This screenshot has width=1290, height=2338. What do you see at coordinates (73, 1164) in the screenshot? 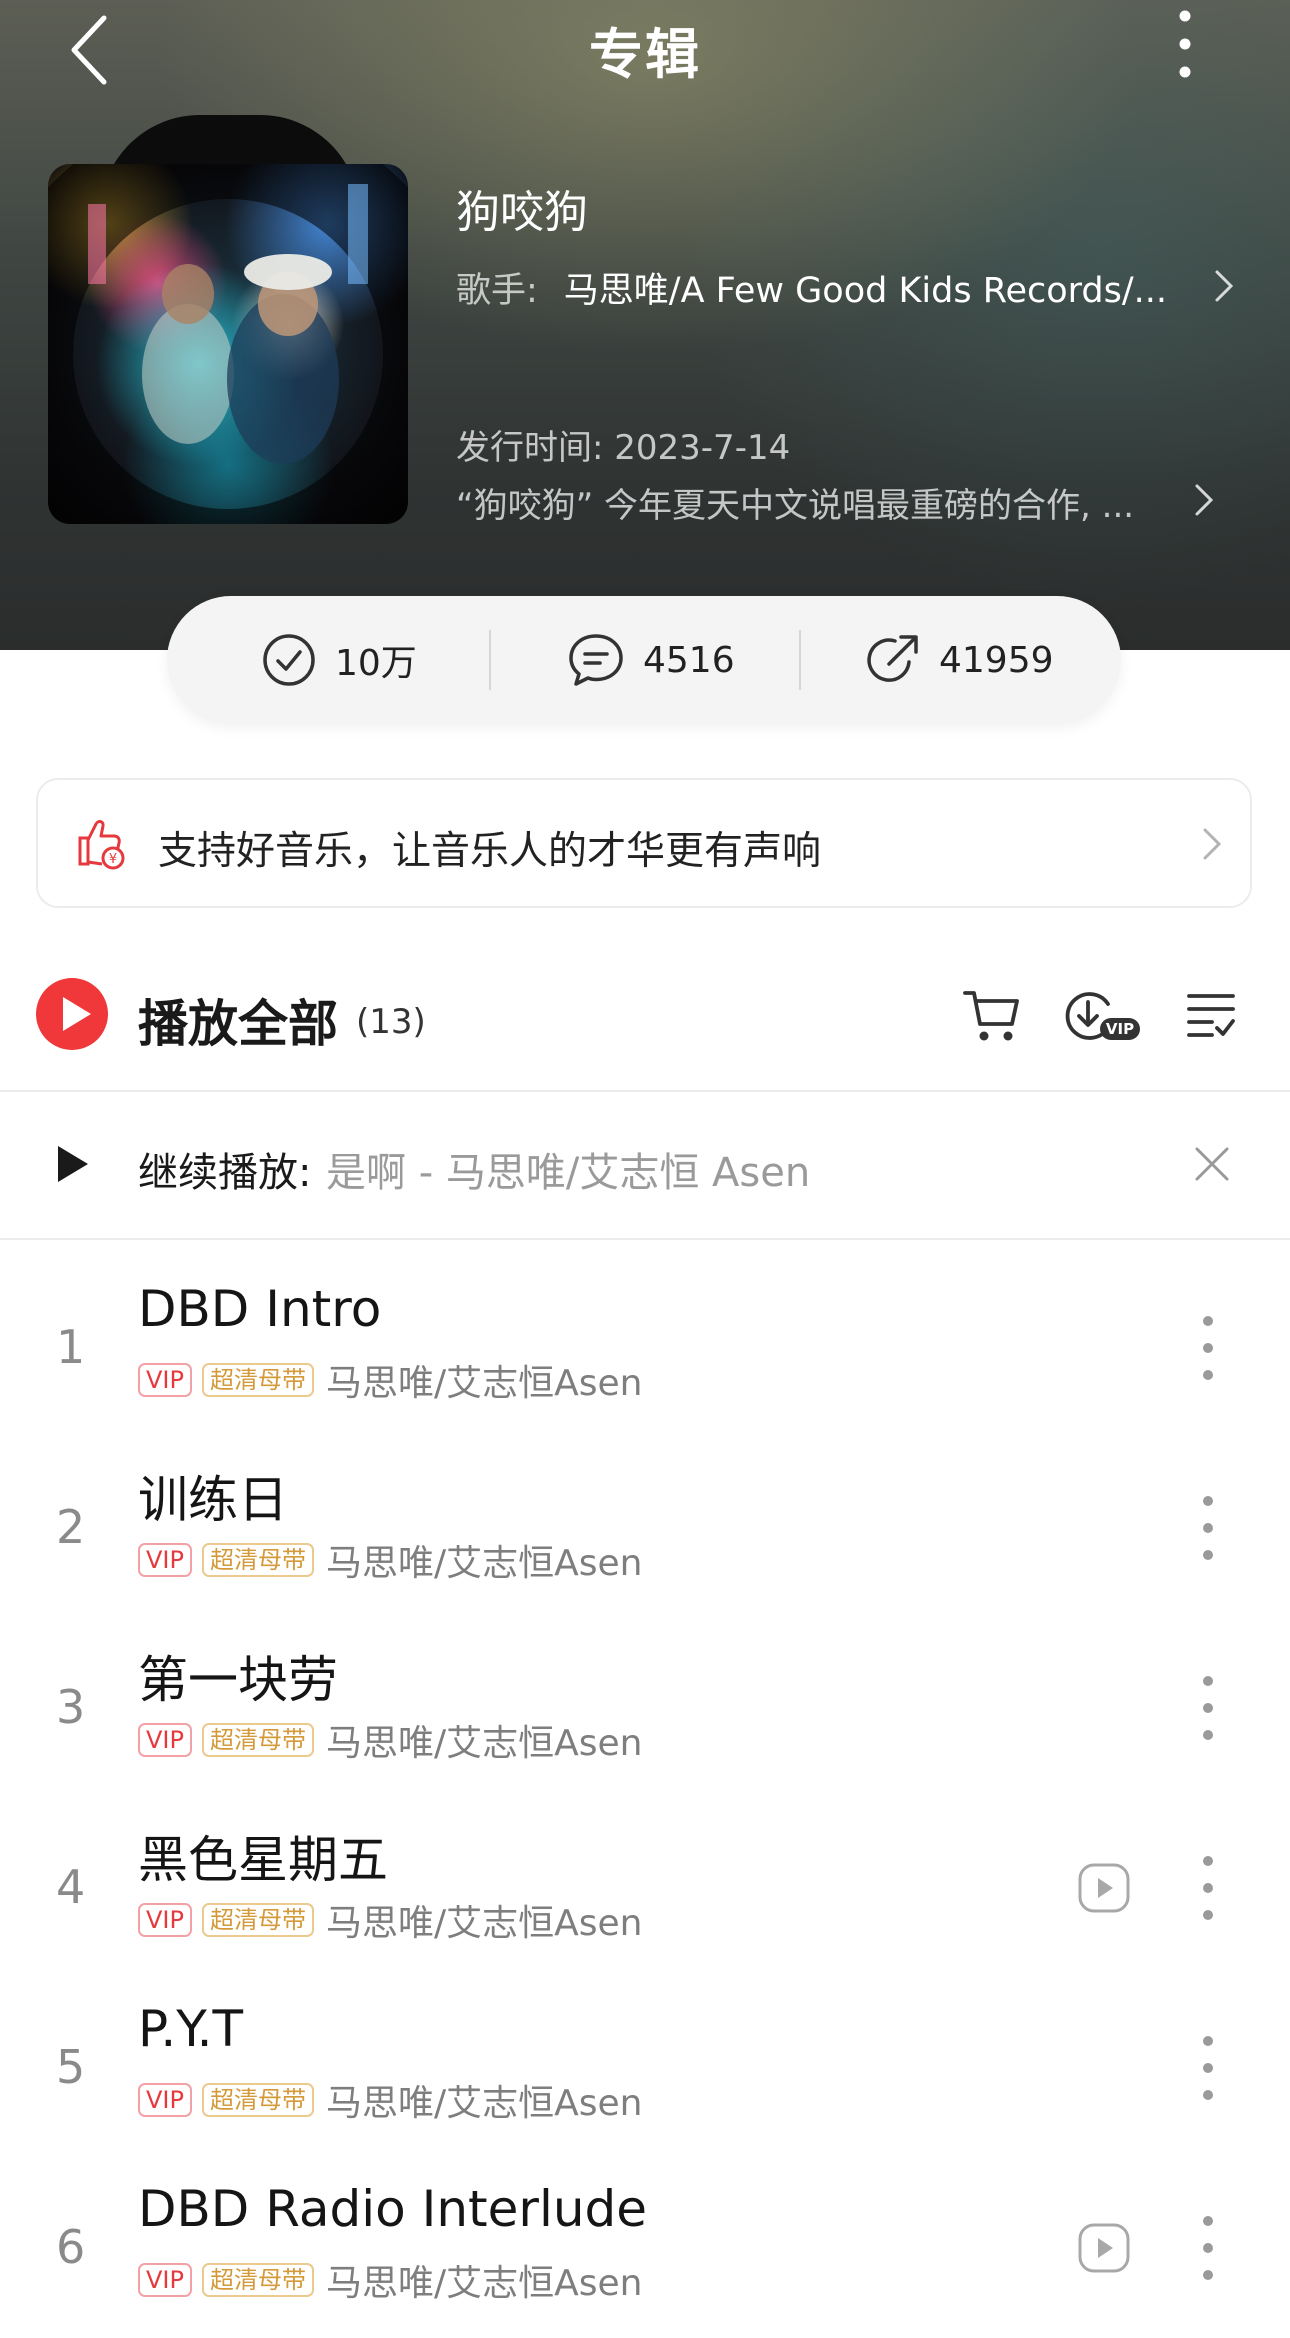
I see `play-icon` at bounding box center [73, 1164].